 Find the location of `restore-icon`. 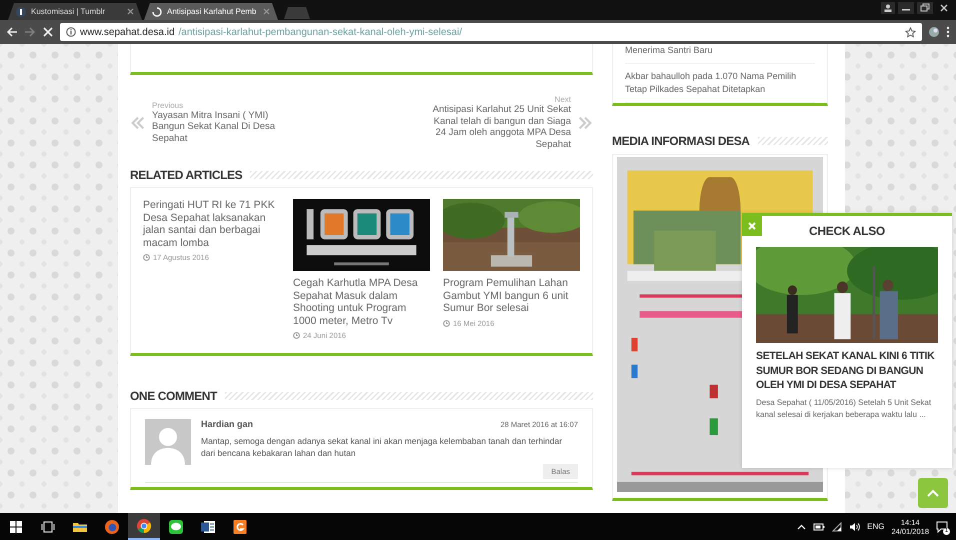

restore-icon is located at coordinates (925, 8).